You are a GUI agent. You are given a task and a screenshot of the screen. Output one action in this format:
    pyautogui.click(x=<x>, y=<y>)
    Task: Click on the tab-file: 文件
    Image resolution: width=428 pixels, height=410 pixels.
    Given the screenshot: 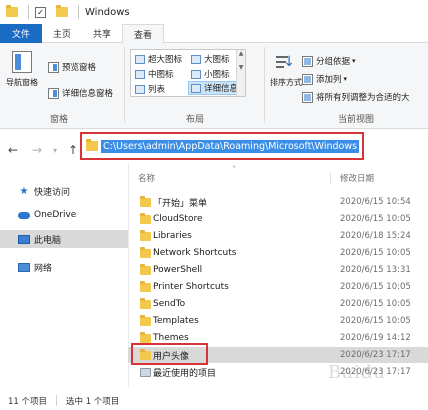 What is the action you would take?
    pyautogui.click(x=21, y=33)
    